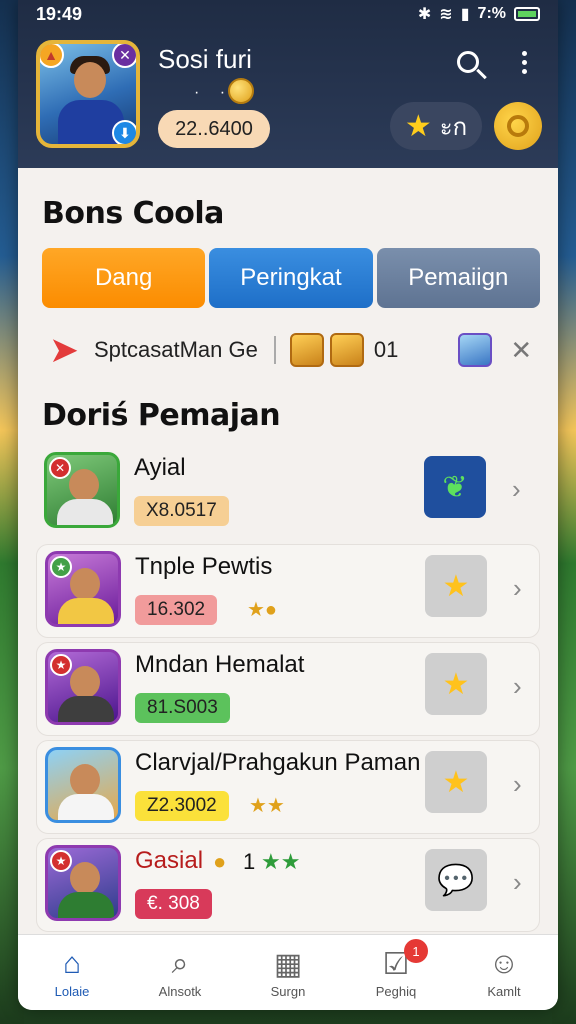 The image size is (576, 1024). I want to click on nav-home: ⌂ Lolaie, so click(72, 972).